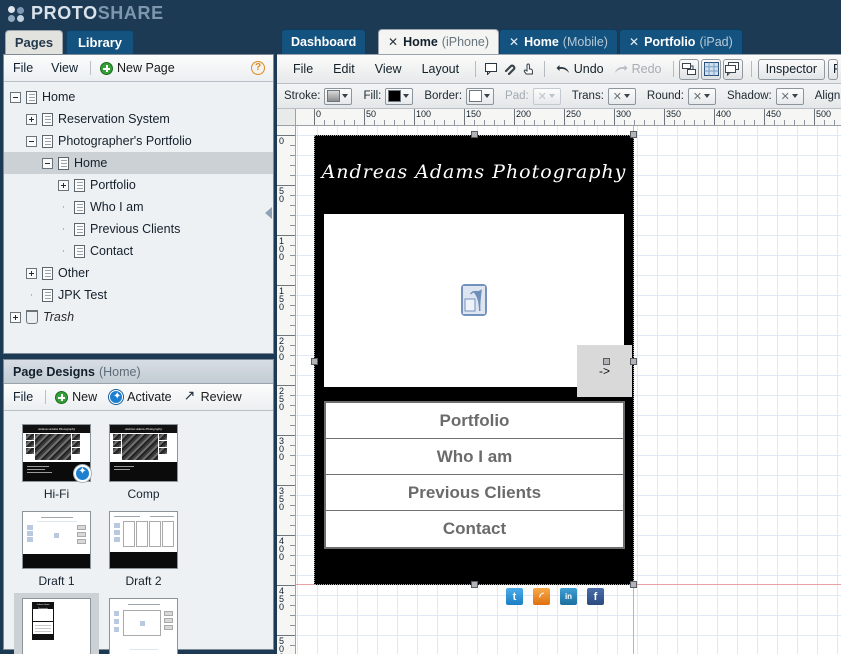  What do you see at coordinates (138, 295) in the screenshot?
I see `tree-item: · JPK Test` at bounding box center [138, 295].